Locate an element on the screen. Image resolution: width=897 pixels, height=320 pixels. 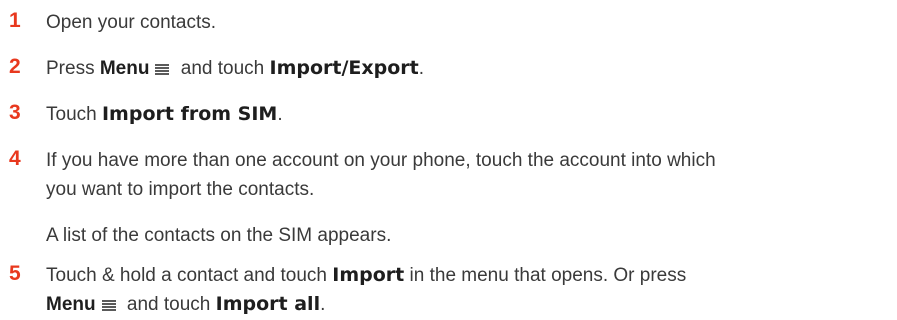
step-text-line: Menu and touch Import all. is located at coordinates (456, 304).